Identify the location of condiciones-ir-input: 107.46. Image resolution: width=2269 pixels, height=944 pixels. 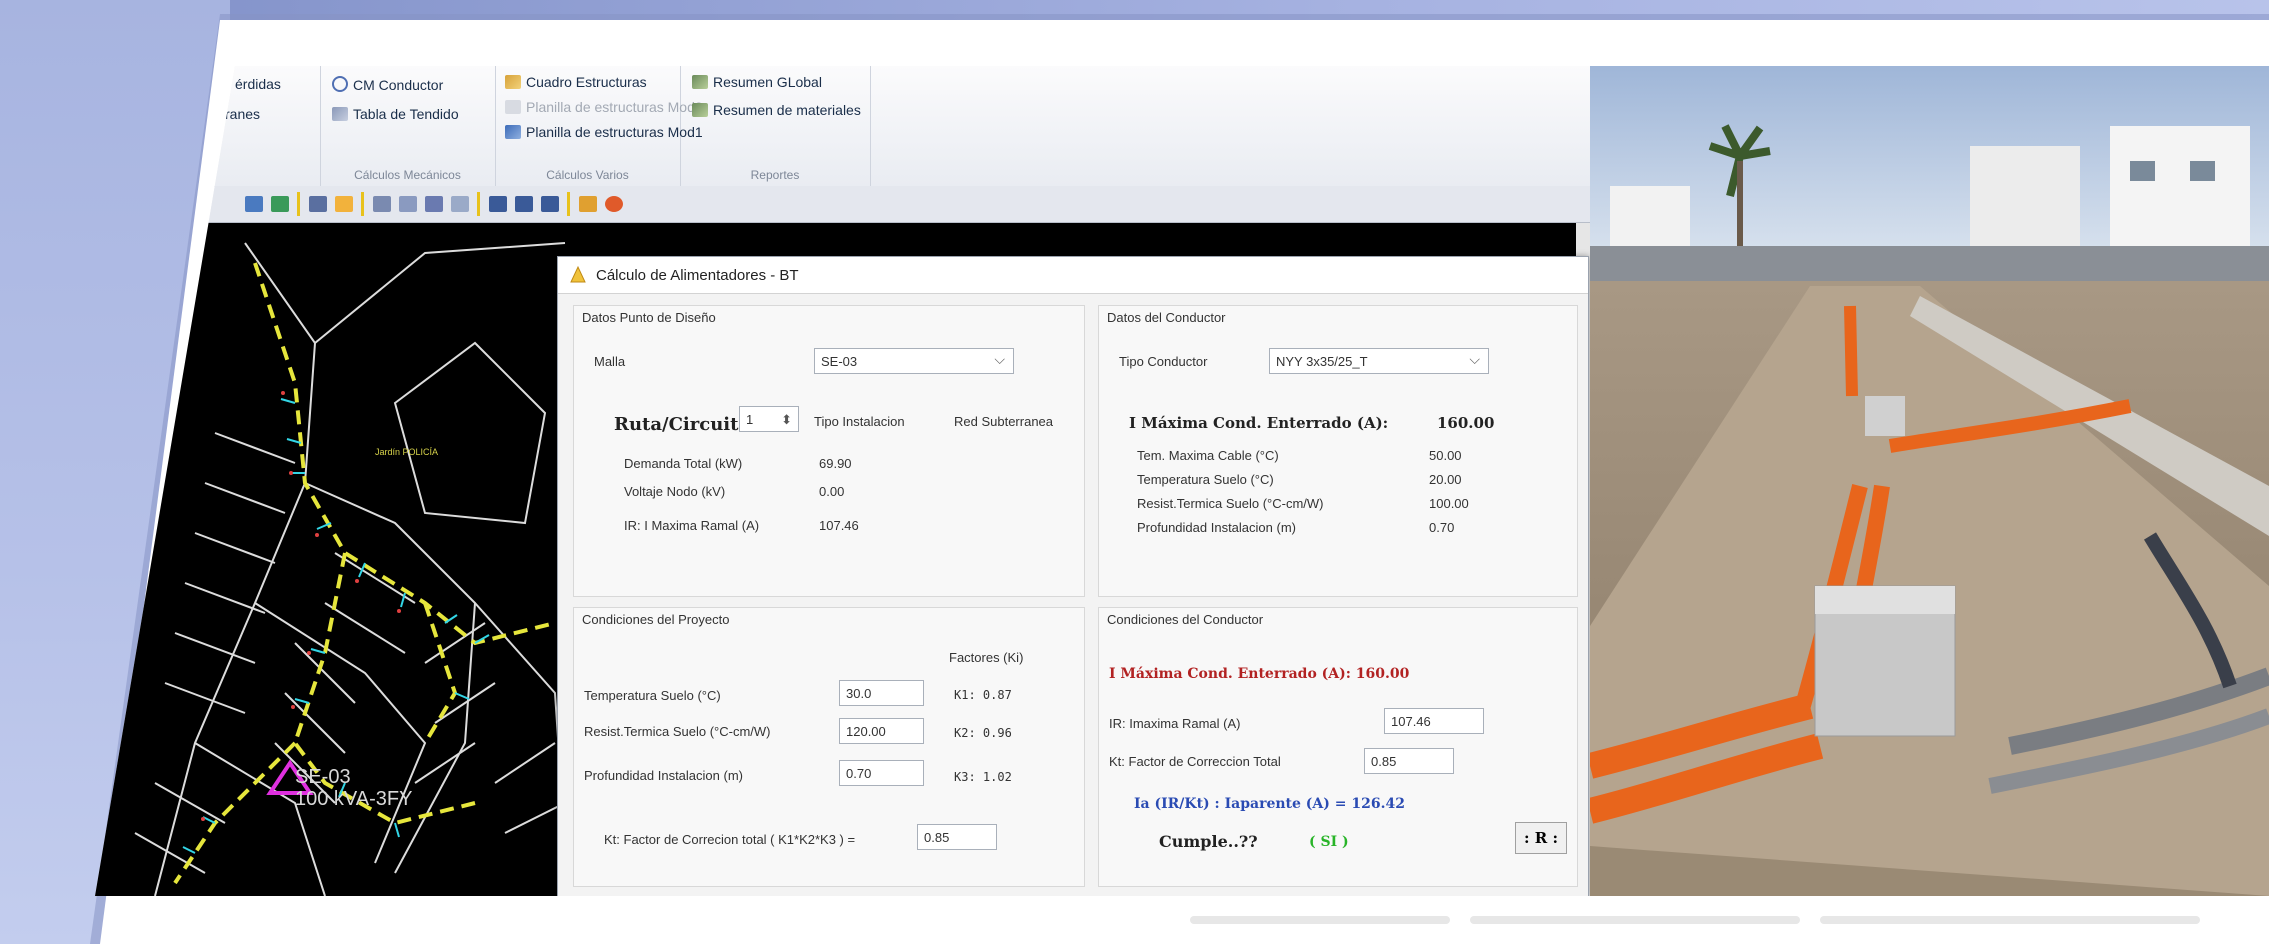
(1434, 721).